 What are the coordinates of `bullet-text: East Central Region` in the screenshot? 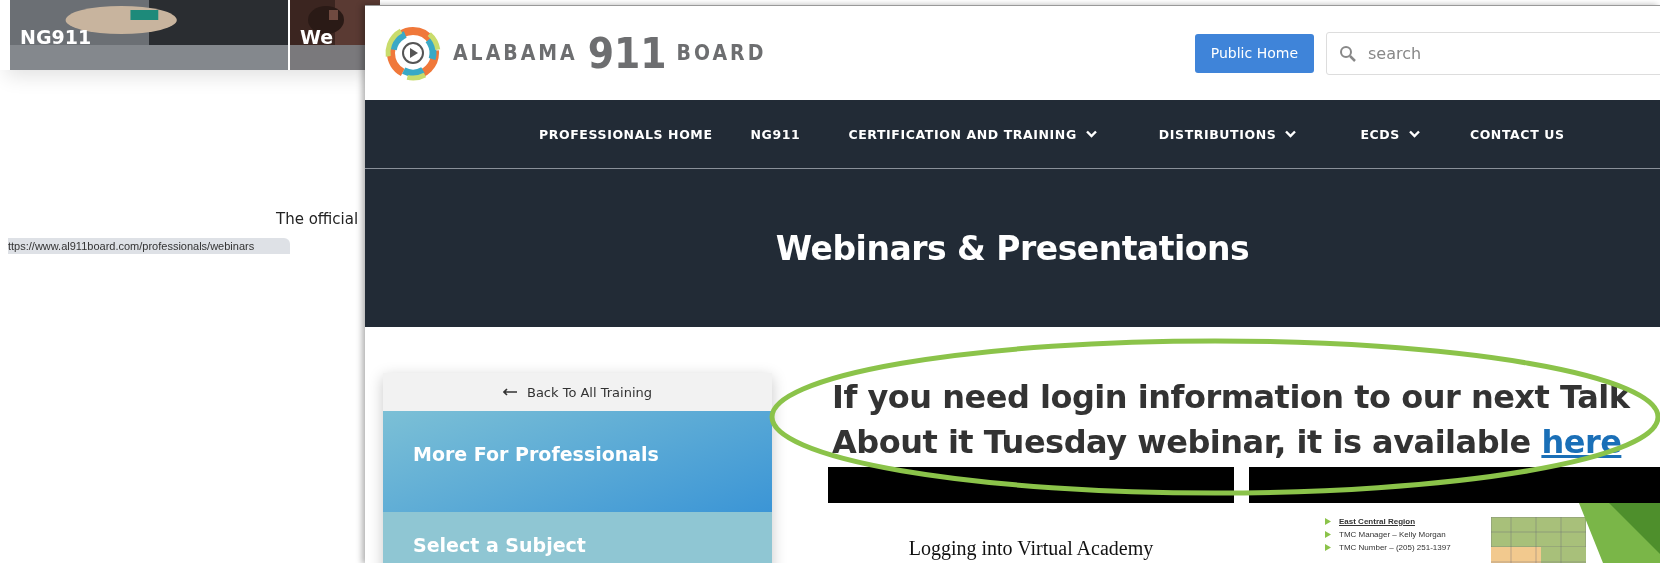 It's located at (1377, 521).